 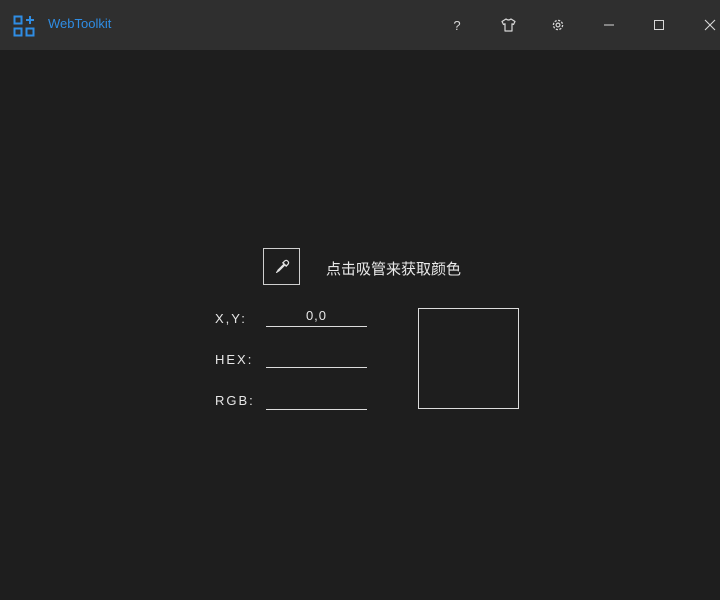 I want to click on close-icon, so click(x=710, y=25).